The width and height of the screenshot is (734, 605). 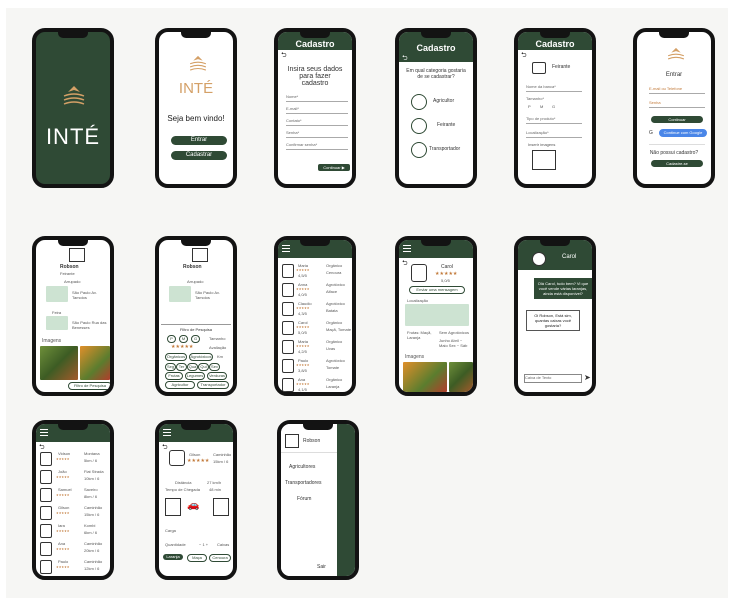 I want to click on list-item: Anna ★★★★★ 4,0/5 Agrotóxico Alface, so click(x=315, y=290).